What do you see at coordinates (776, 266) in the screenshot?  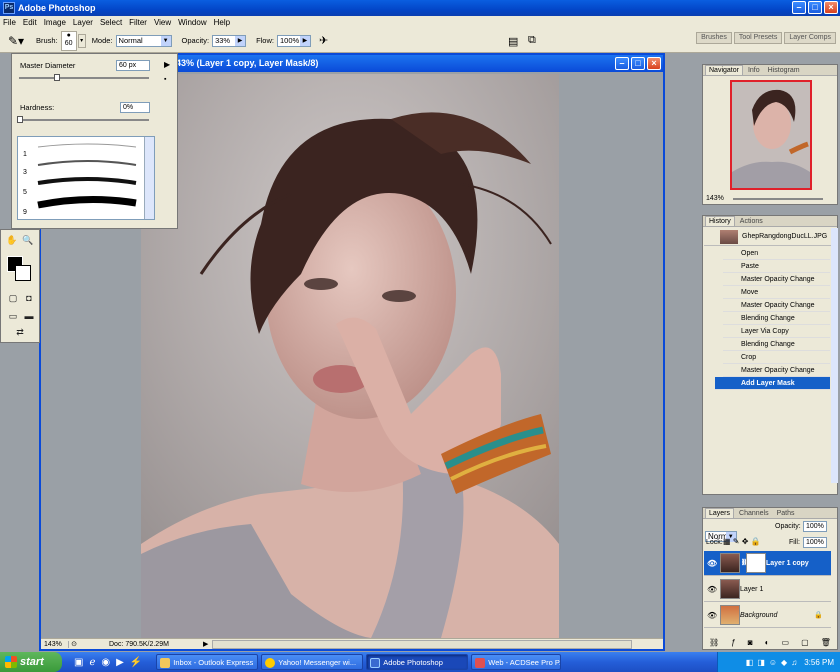 I see `history-item: Paste` at bounding box center [776, 266].